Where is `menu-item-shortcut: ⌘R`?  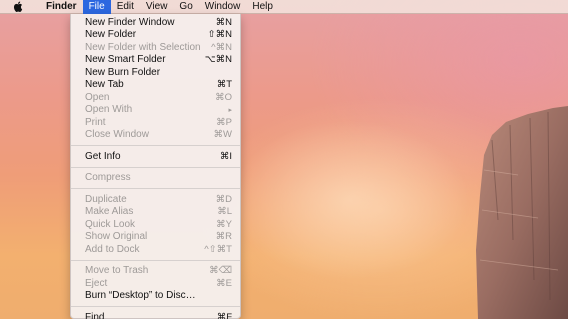 menu-item-shortcut: ⌘R is located at coordinates (223, 237).